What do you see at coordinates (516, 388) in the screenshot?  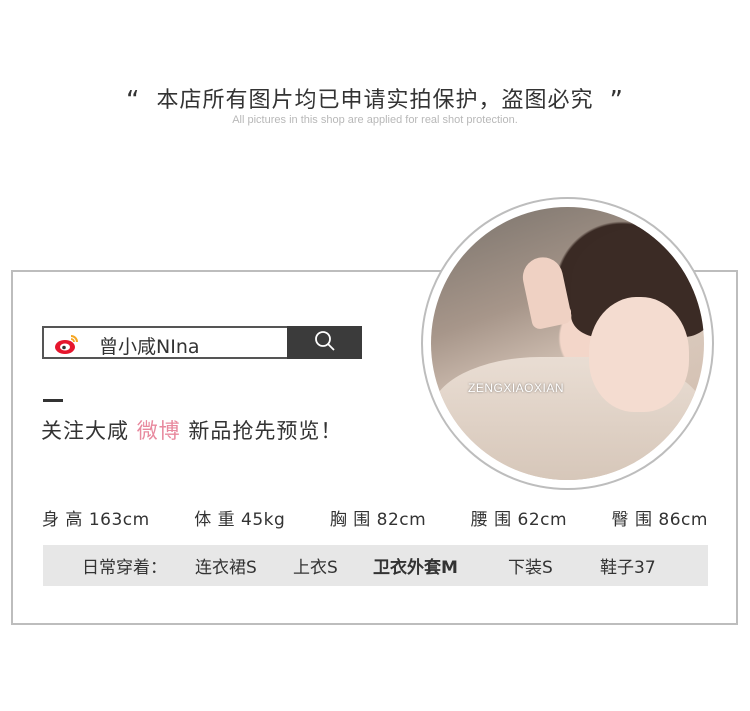 I see `photo-watermark: ZENGXIAOXIAN` at bounding box center [516, 388].